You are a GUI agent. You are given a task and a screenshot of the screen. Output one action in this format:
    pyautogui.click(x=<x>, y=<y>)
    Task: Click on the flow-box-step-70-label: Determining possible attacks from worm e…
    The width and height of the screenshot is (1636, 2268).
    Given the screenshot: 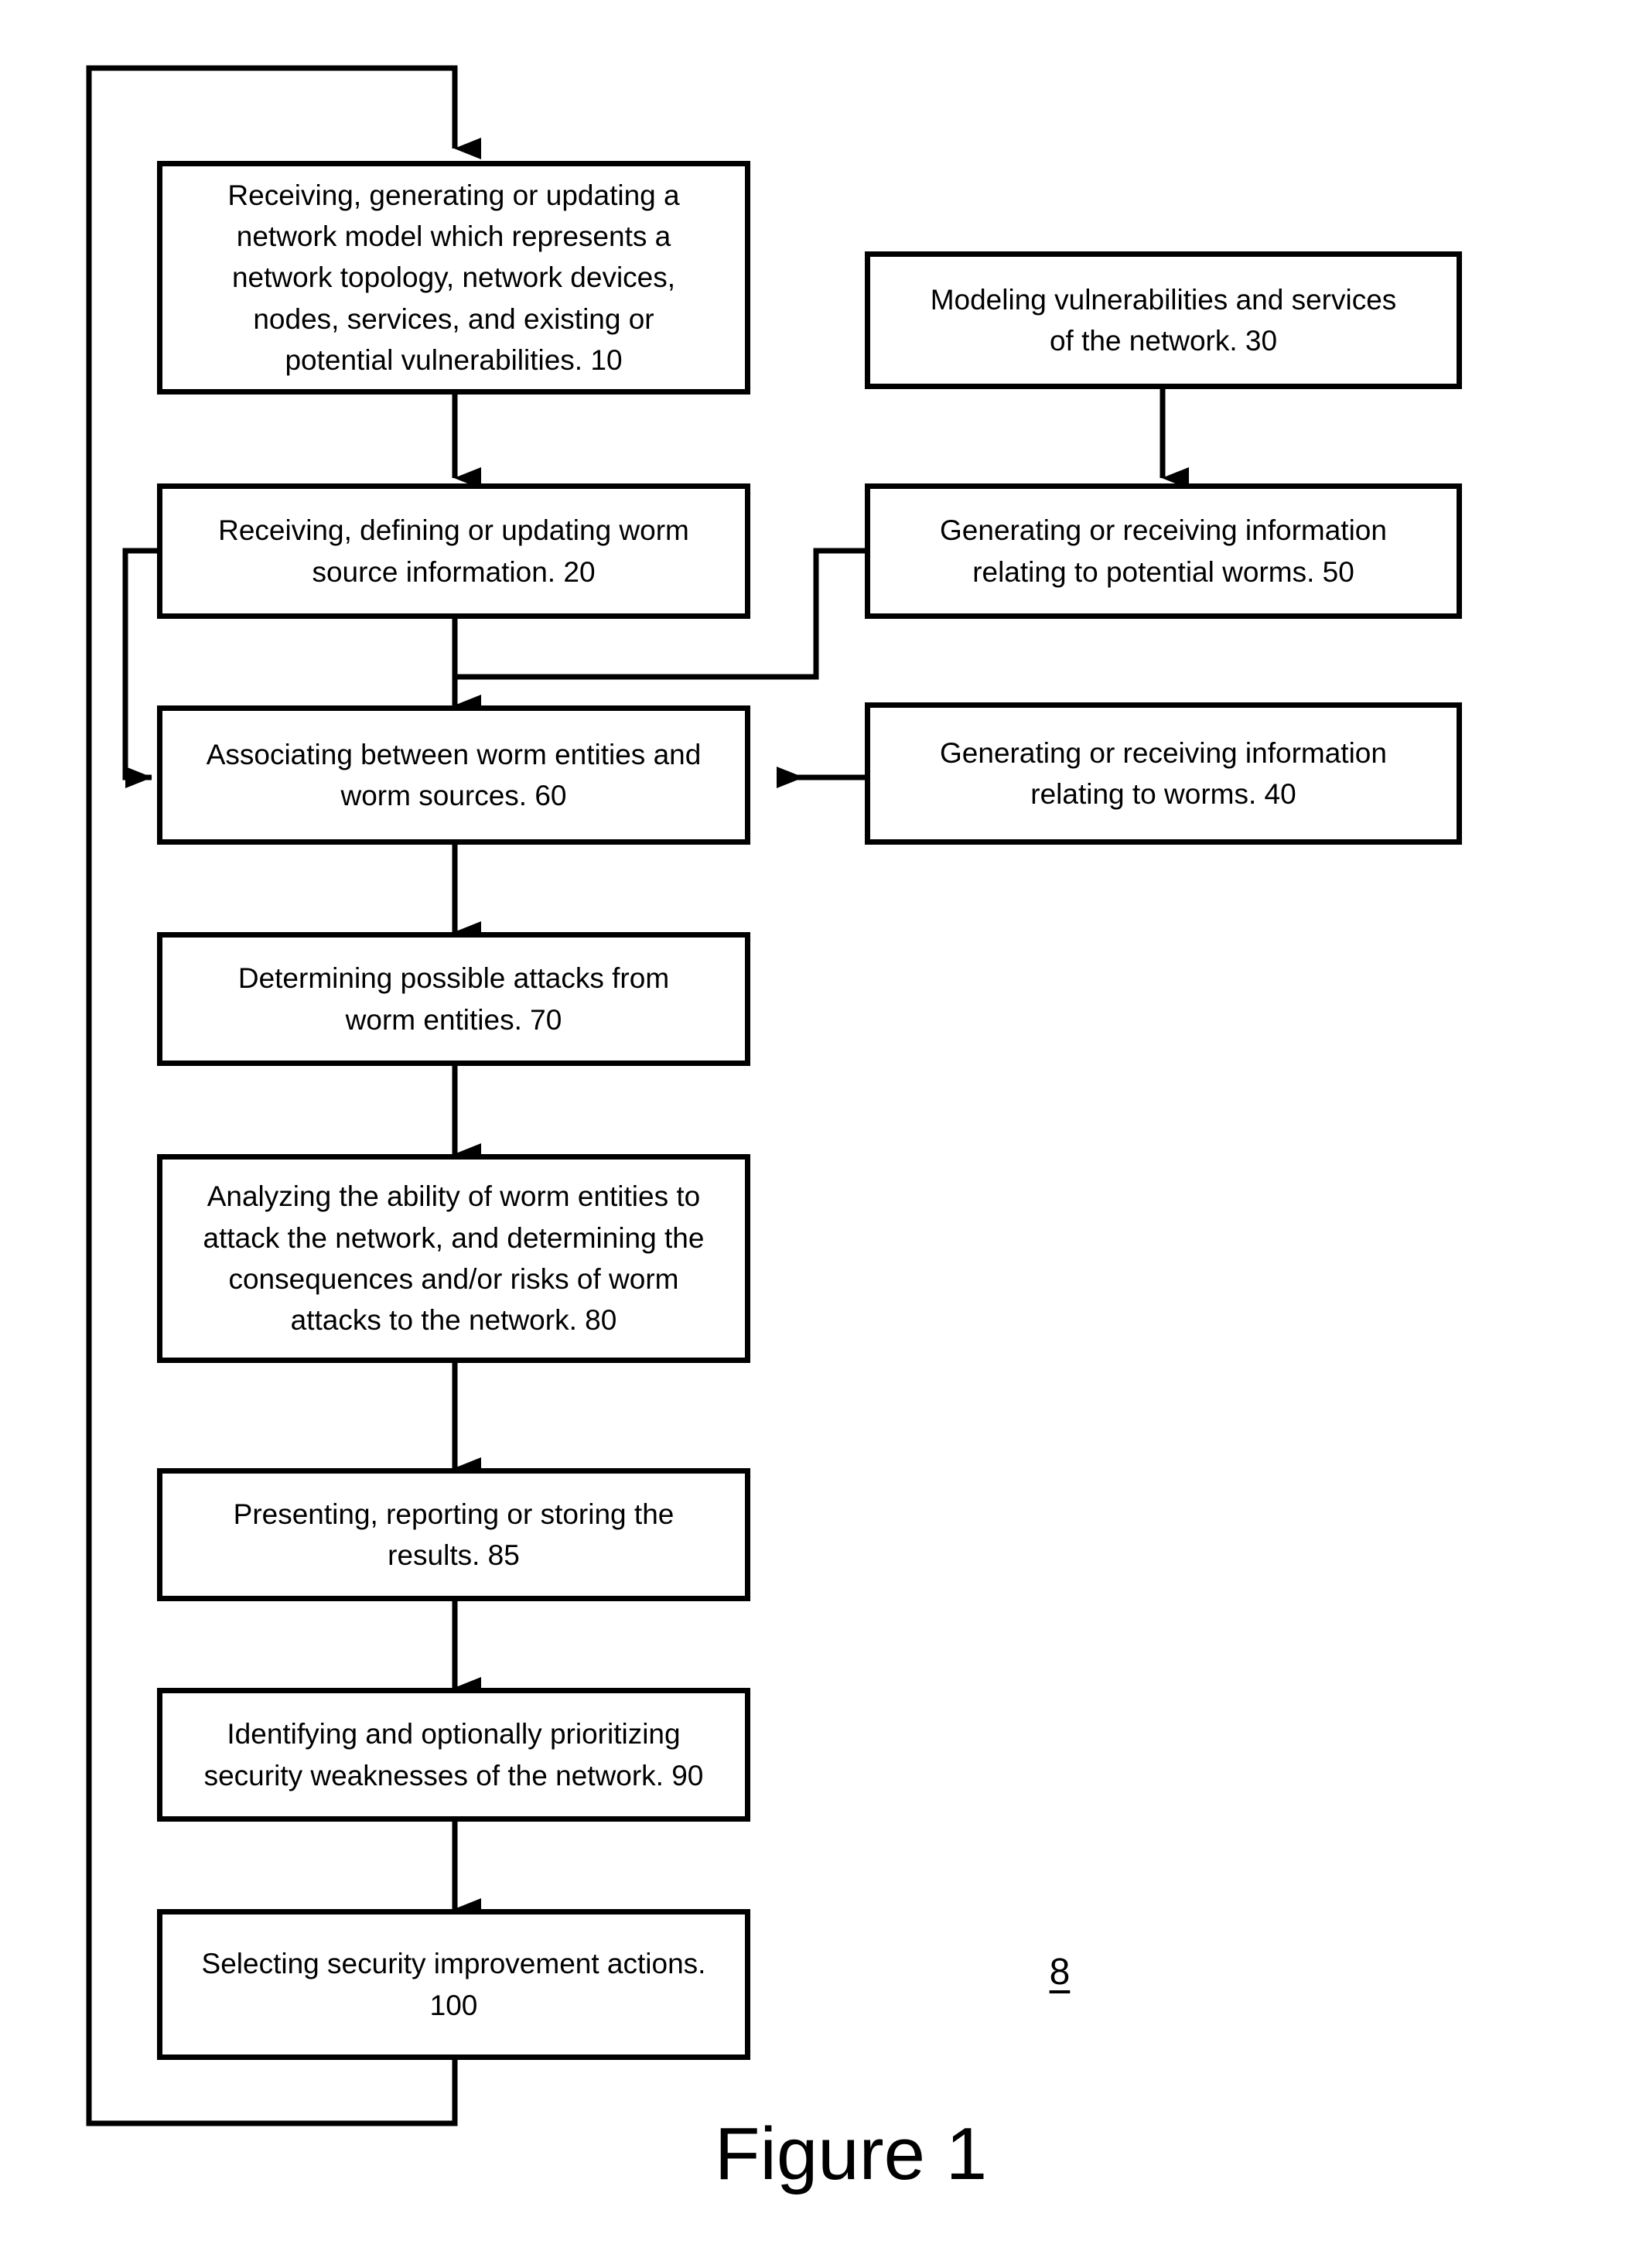 What is the action you would take?
    pyautogui.click(x=453, y=999)
    